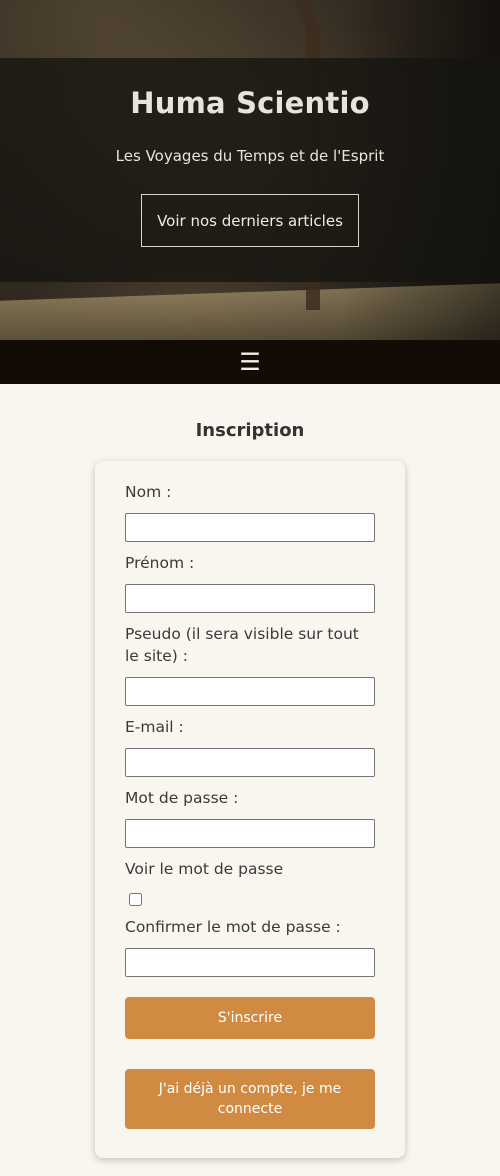 The height and width of the screenshot is (1176, 500). I want to click on confirm-password-label: Confirmer le mot de passe :, so click(233, 927).